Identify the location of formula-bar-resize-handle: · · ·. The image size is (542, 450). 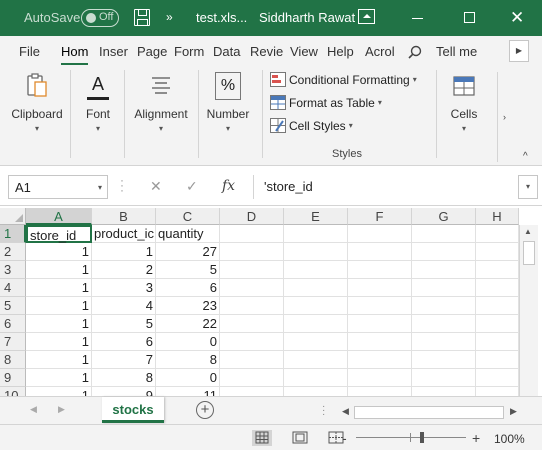
(122, 185).